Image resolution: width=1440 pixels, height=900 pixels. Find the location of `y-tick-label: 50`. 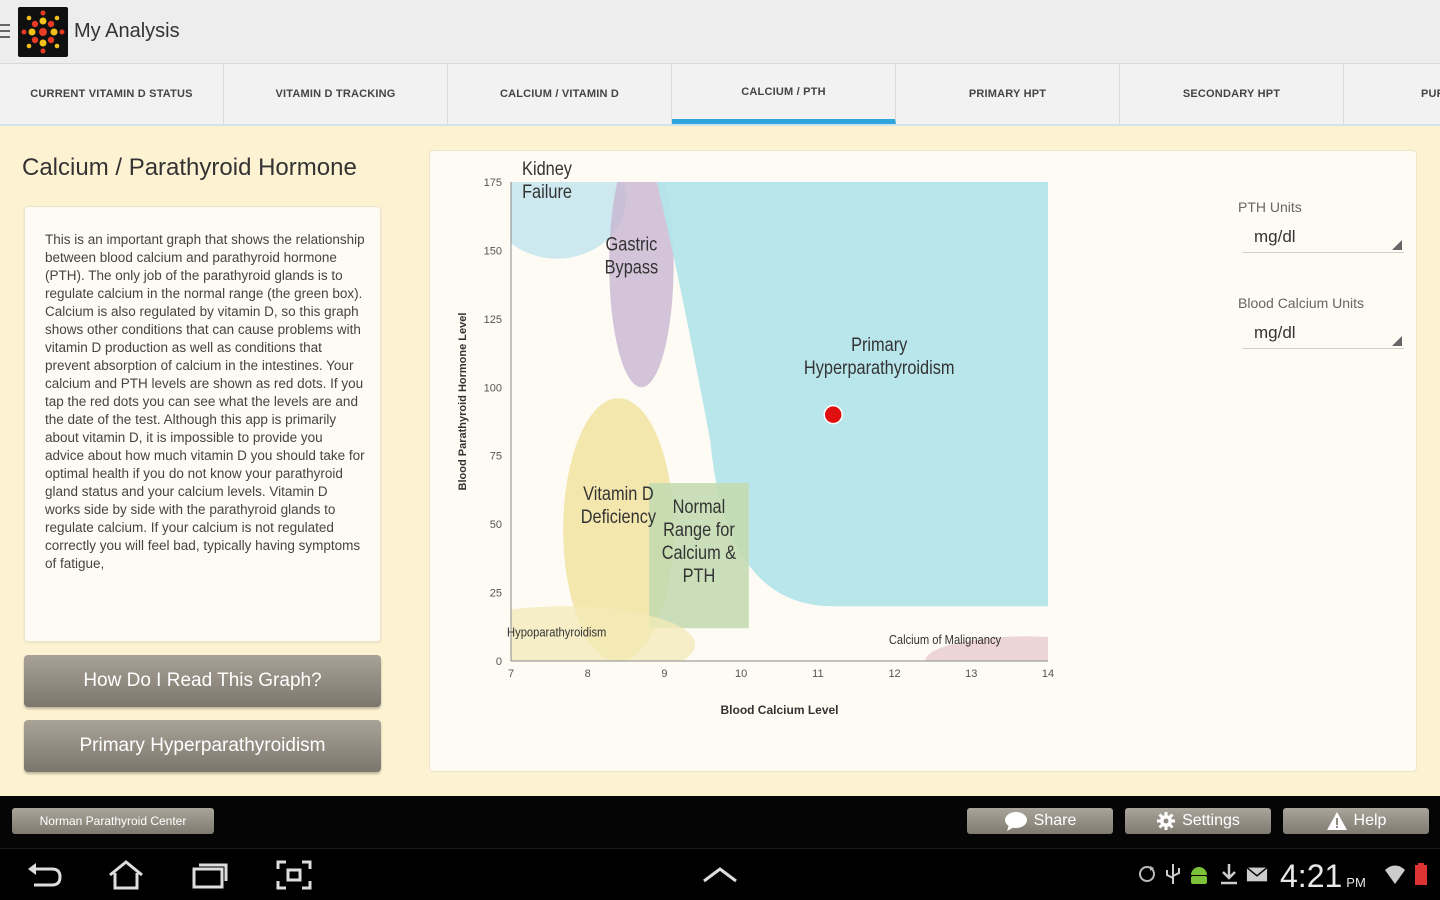

y-tick-label: 50 is located at coordinates (496, 525).